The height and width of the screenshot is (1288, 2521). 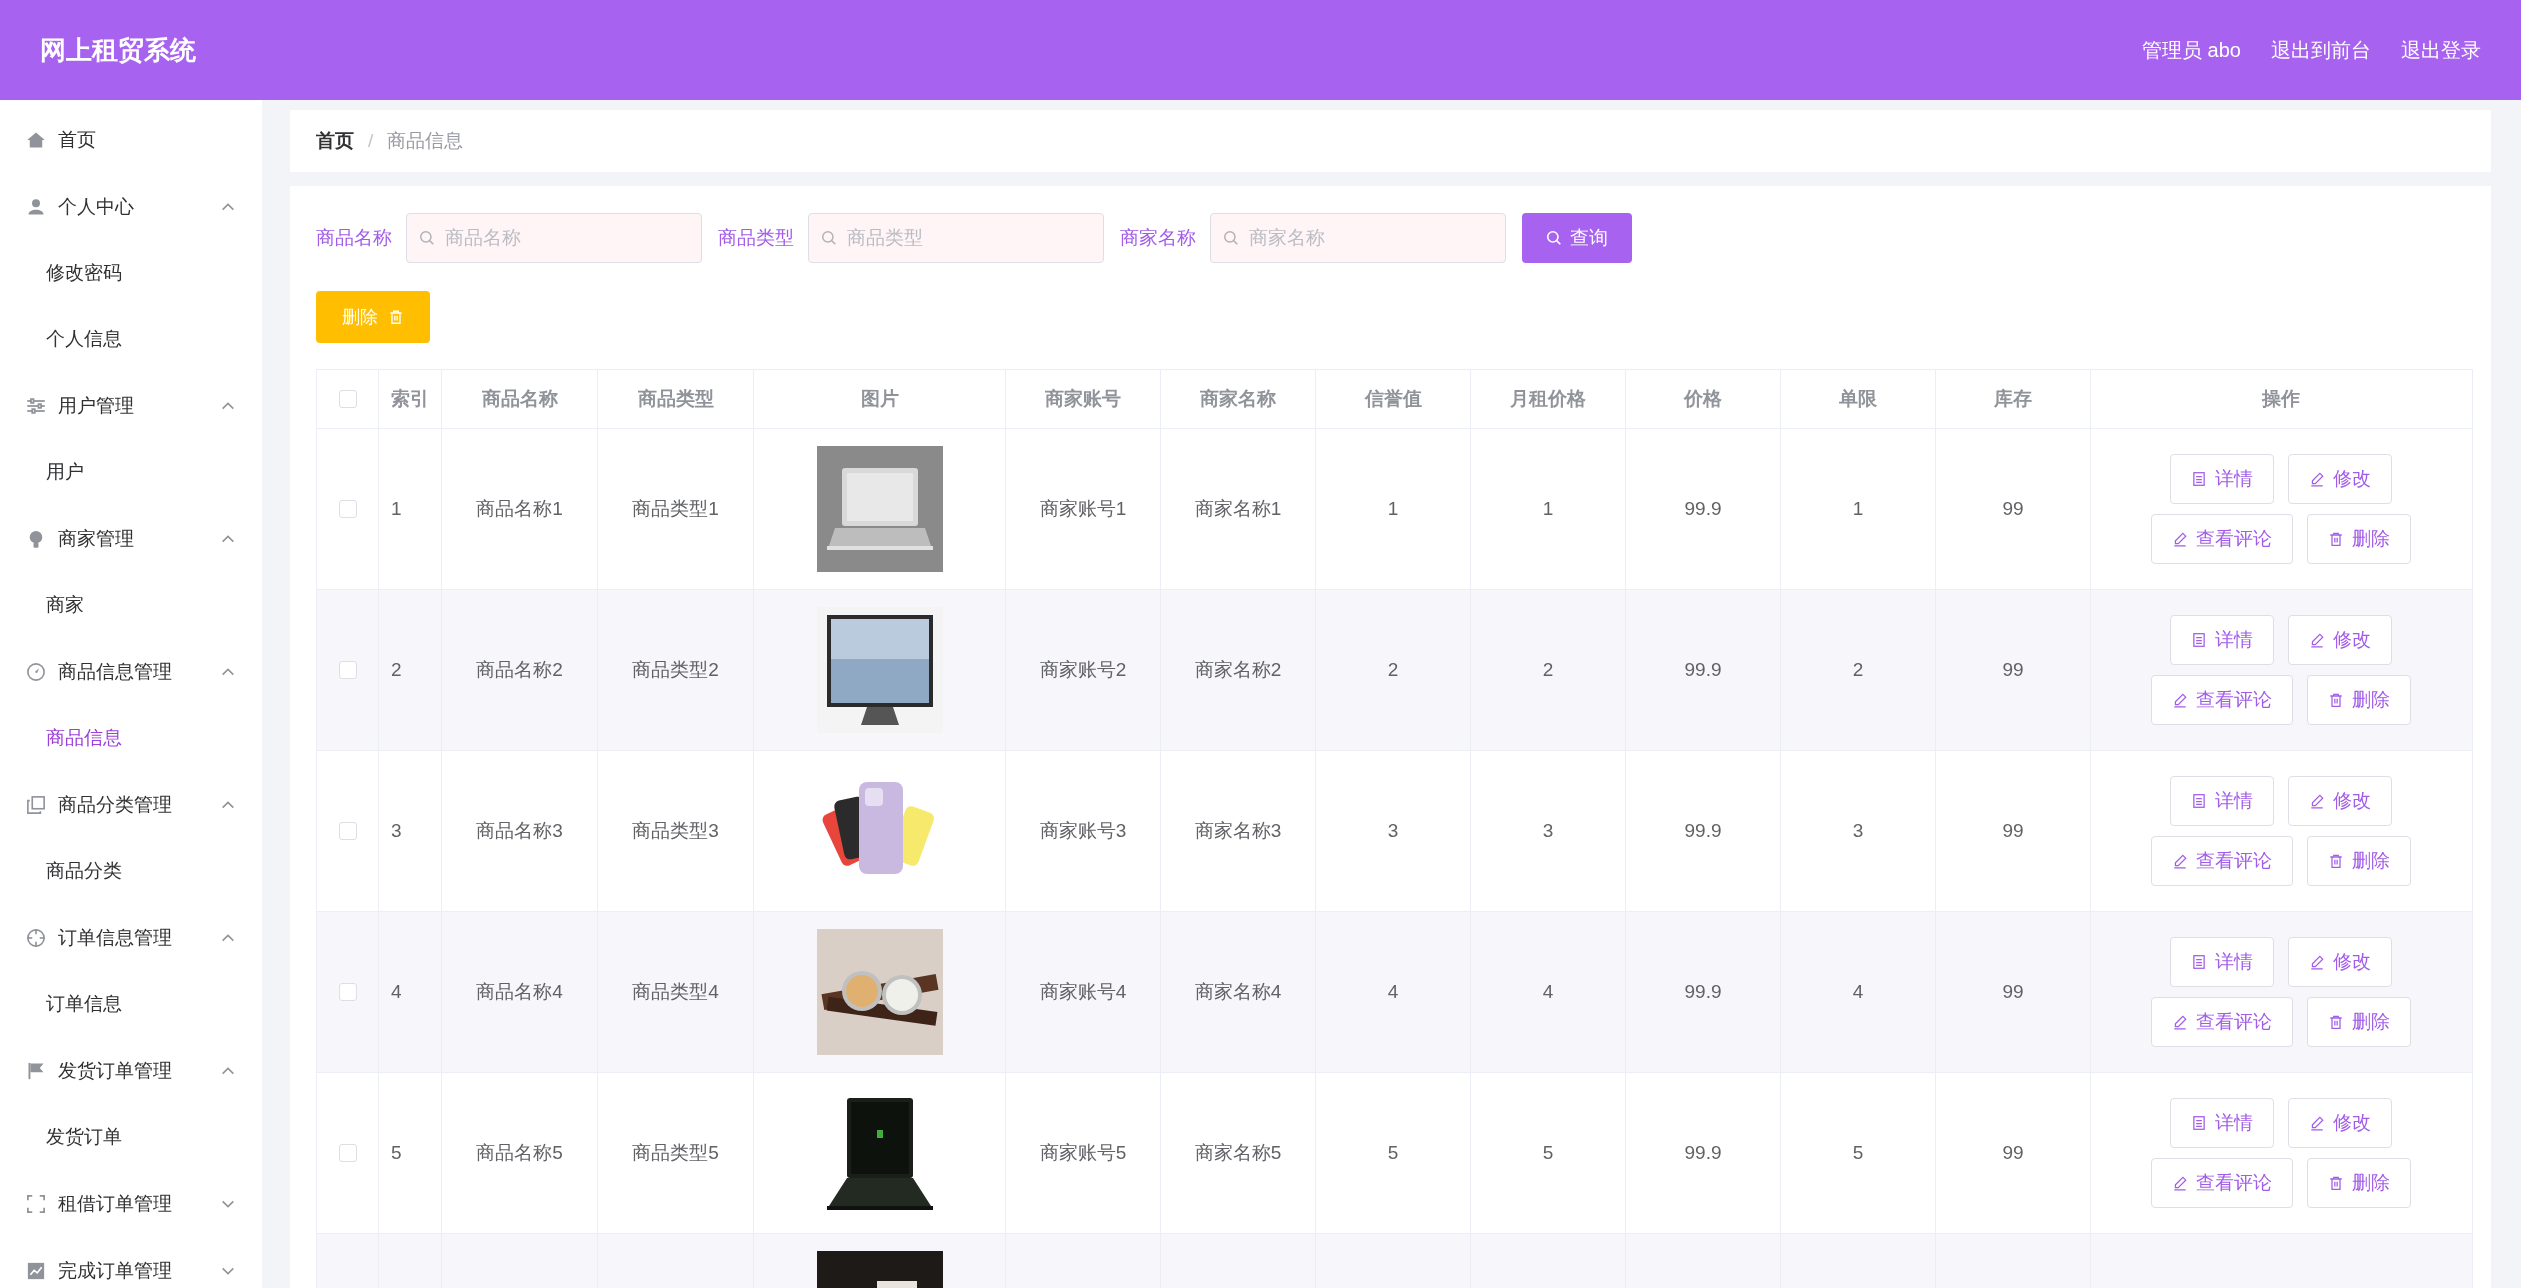 What do you see at coordinates (131, 671) in the screenshot?
I see `sidebar-menu-item: 商品信息管理` at bounding box center [131, 671].